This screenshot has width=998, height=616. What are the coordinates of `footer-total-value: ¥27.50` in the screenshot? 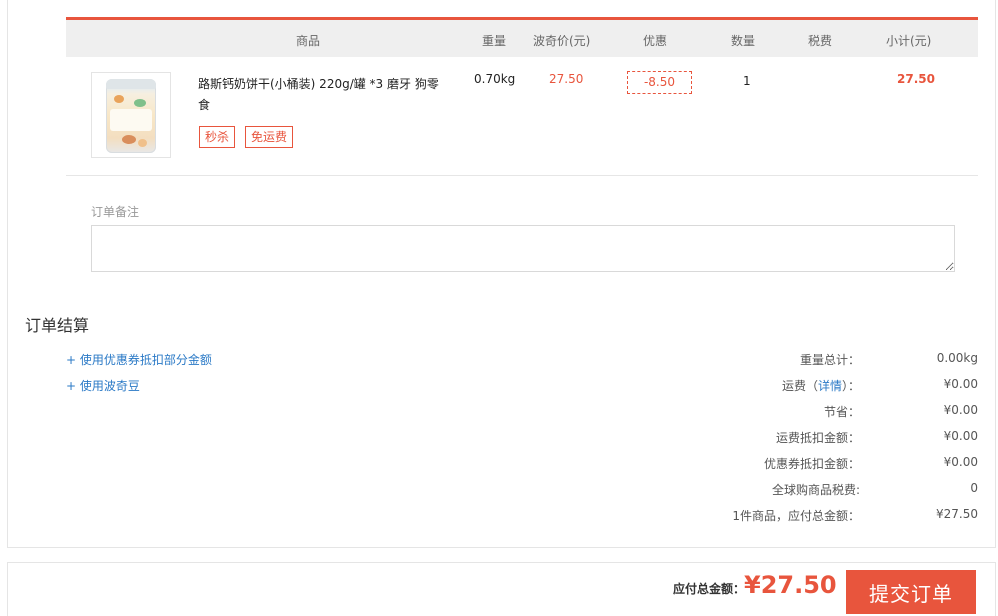 It's located at (790, 585).